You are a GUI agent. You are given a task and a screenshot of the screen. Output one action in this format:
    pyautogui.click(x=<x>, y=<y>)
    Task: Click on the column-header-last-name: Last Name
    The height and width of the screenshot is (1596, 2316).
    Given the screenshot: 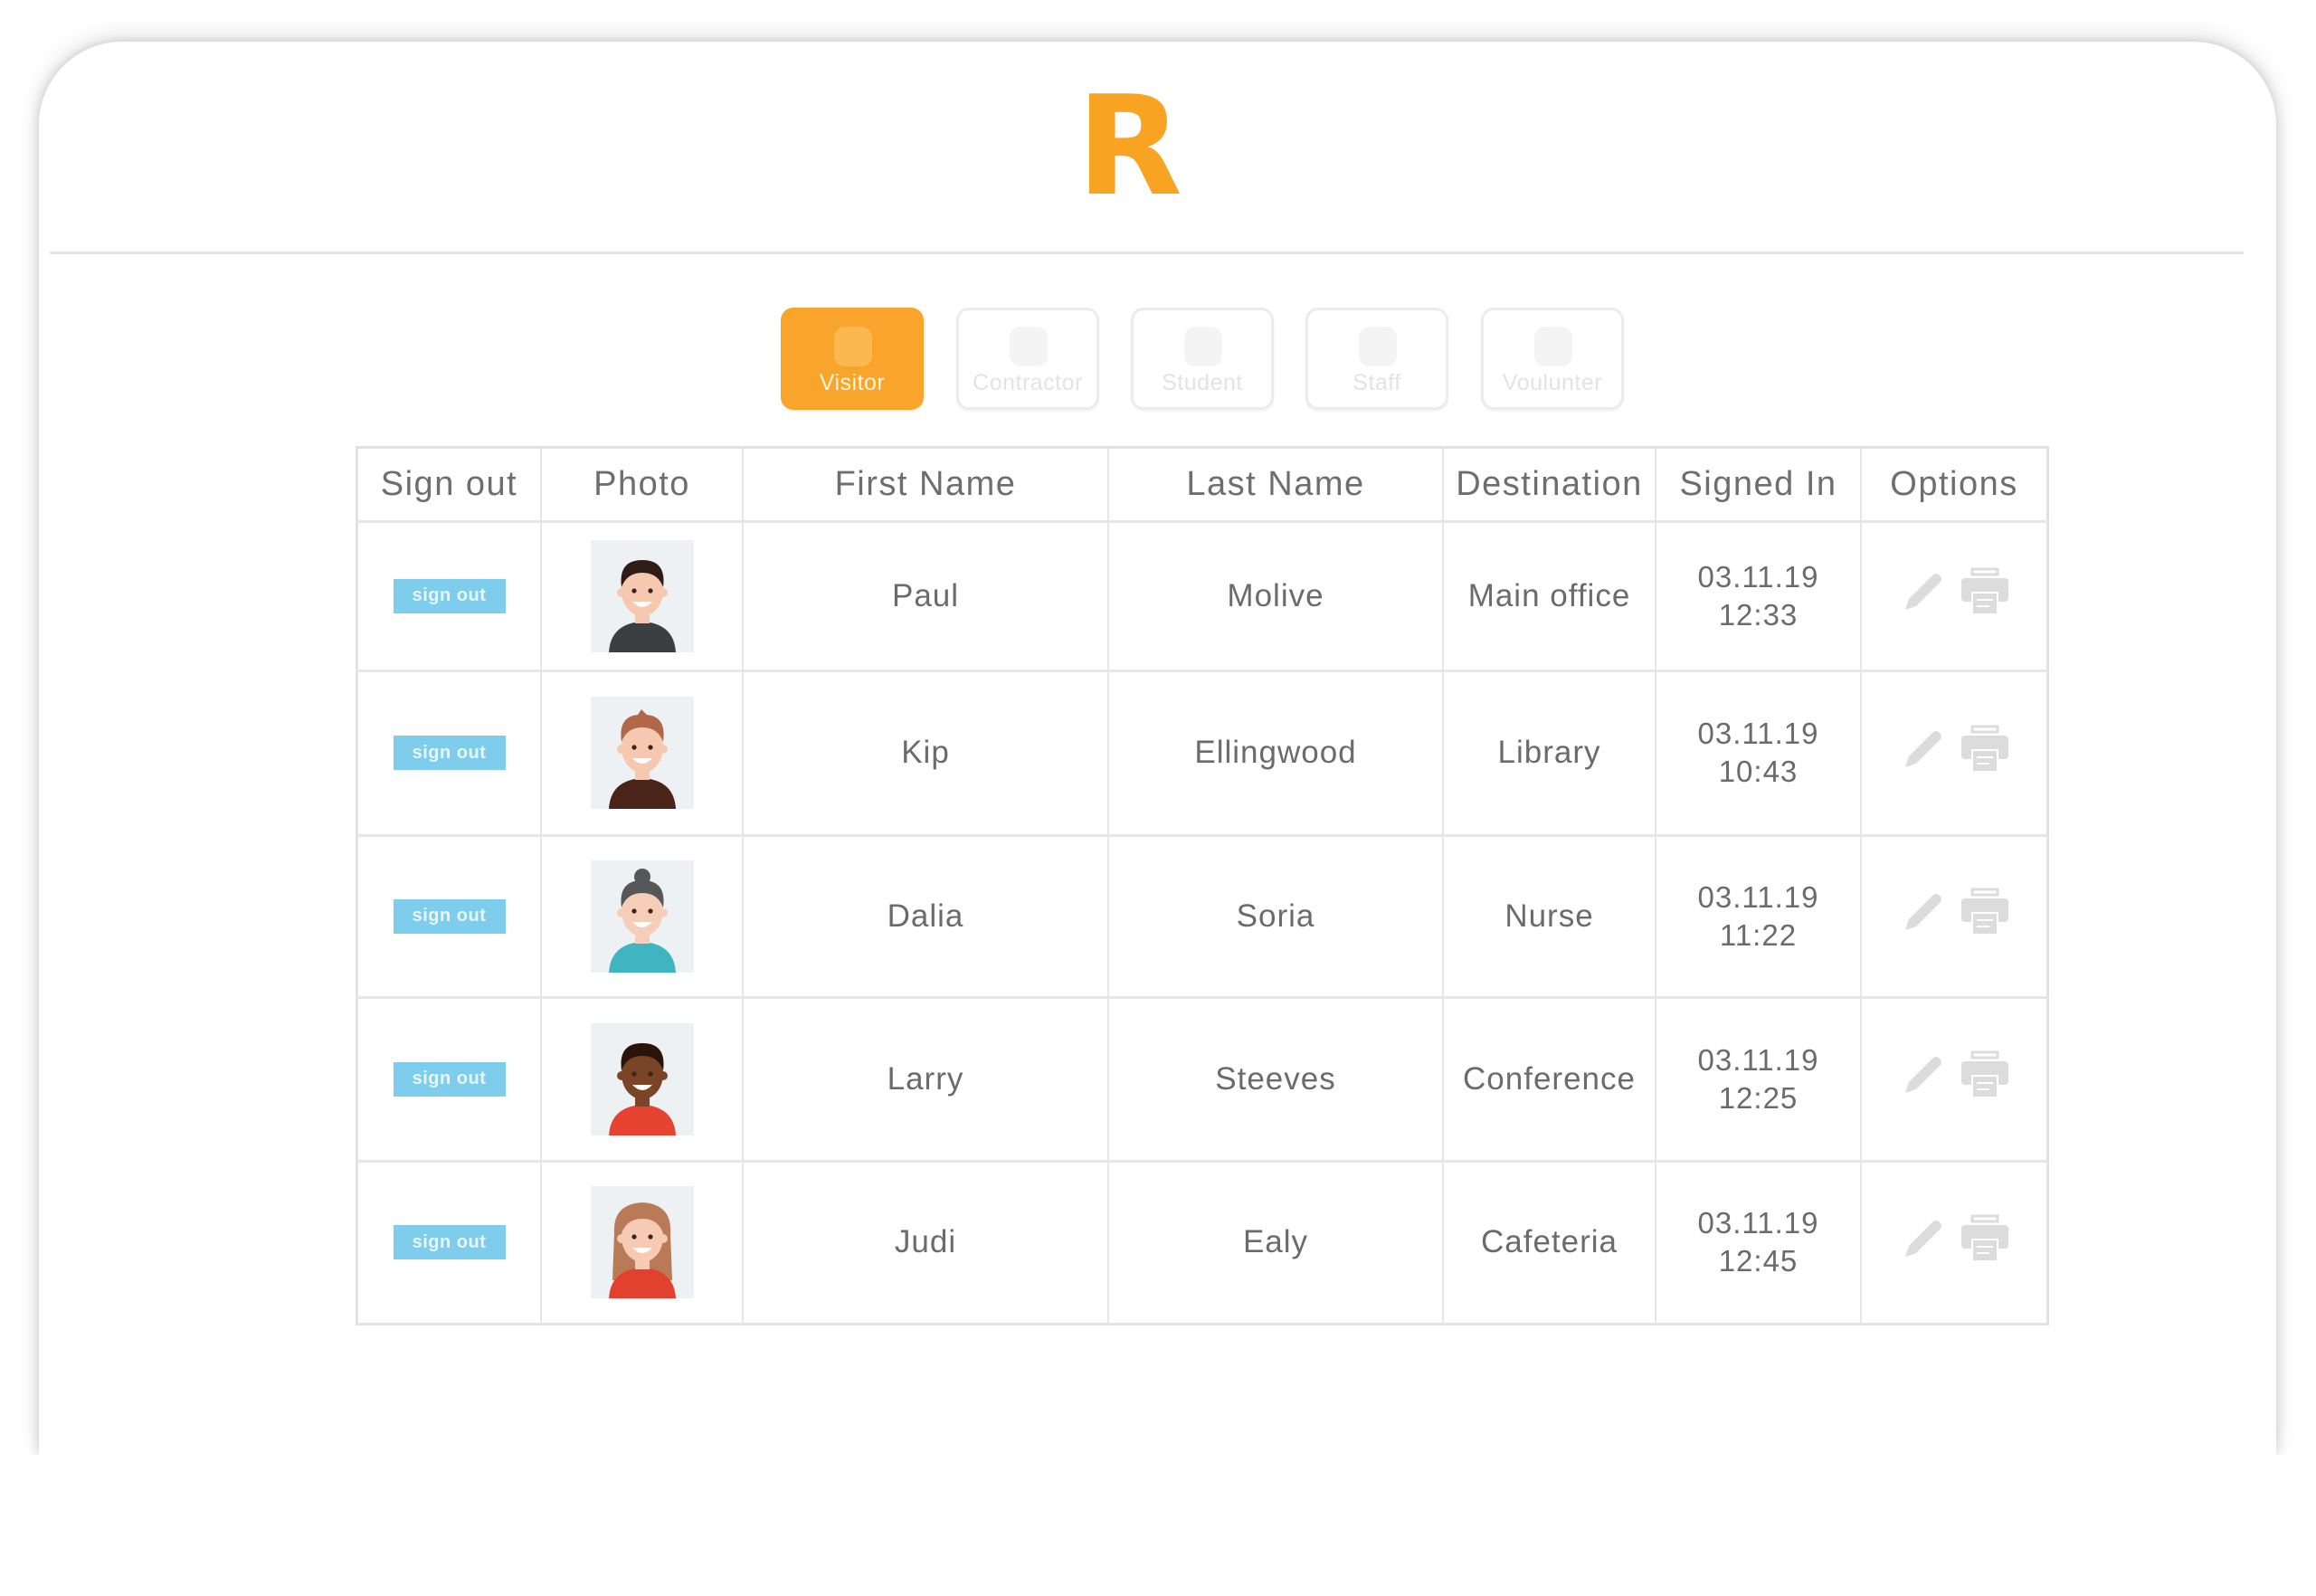 What is the action you would take?
    pyautogui.click(x=1275, y=484)
    